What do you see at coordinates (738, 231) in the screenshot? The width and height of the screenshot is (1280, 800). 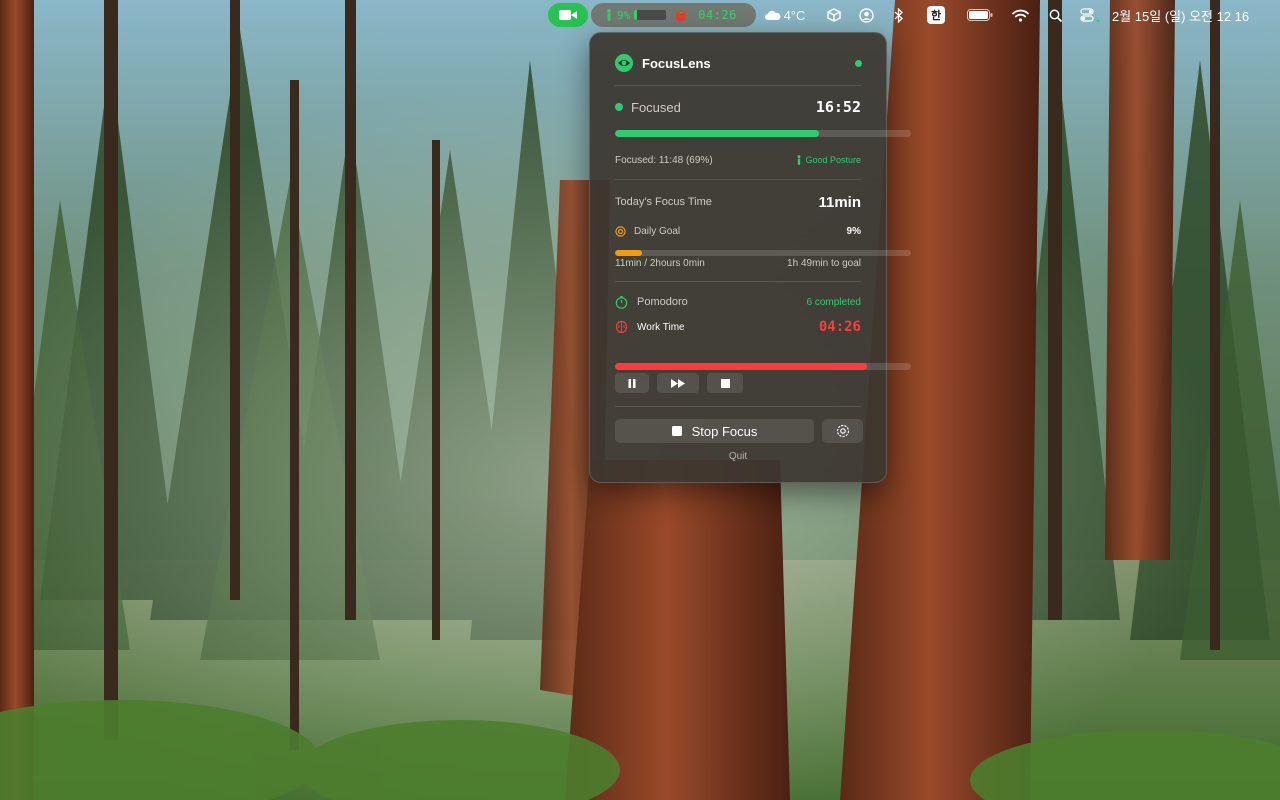 I see `daily-goal-row: Daily Goal 9%` at bounding box center [738, 231].